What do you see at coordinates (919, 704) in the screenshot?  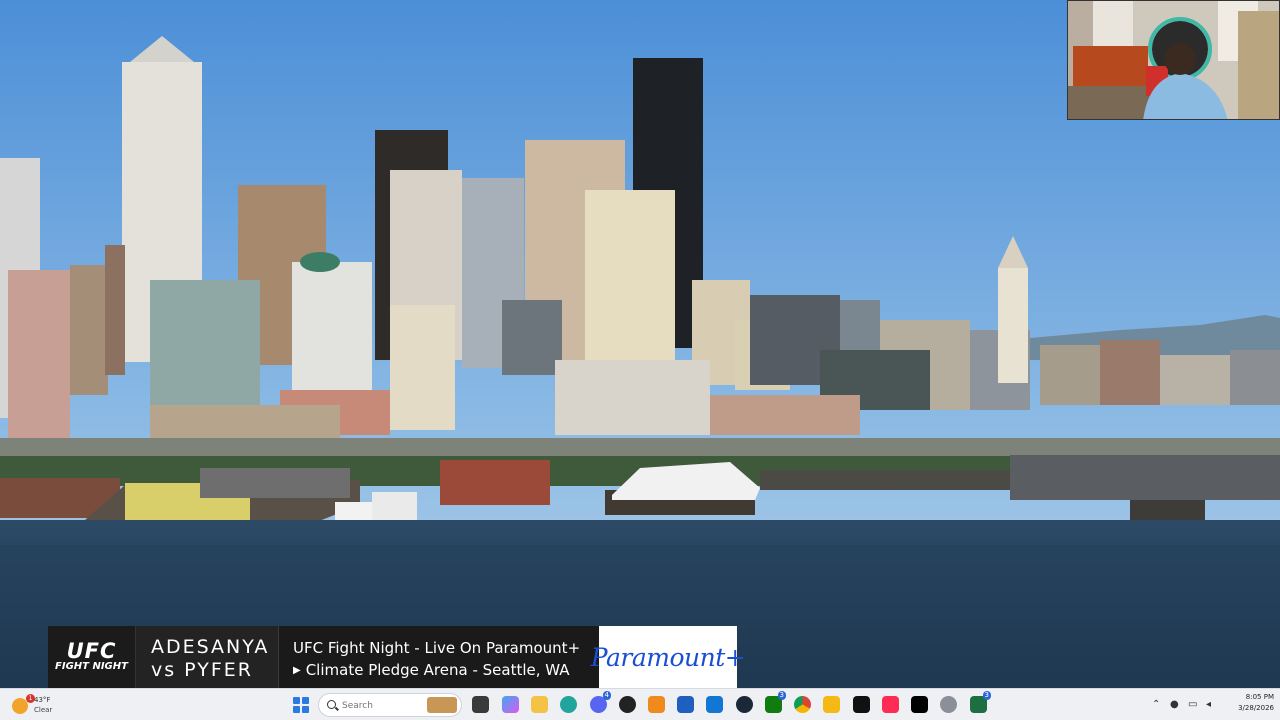 I see `tiktok-icon` at bounding box center [919, 704].